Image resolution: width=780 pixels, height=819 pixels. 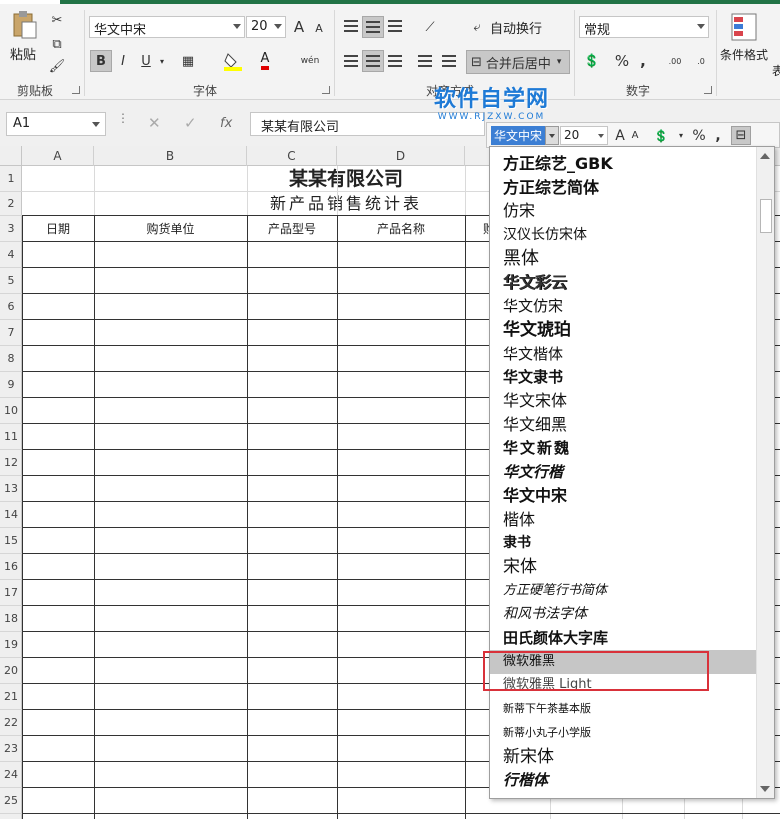 I want to click on font-item: 新蒂小丸子小学版, so click(x=623, y=733).